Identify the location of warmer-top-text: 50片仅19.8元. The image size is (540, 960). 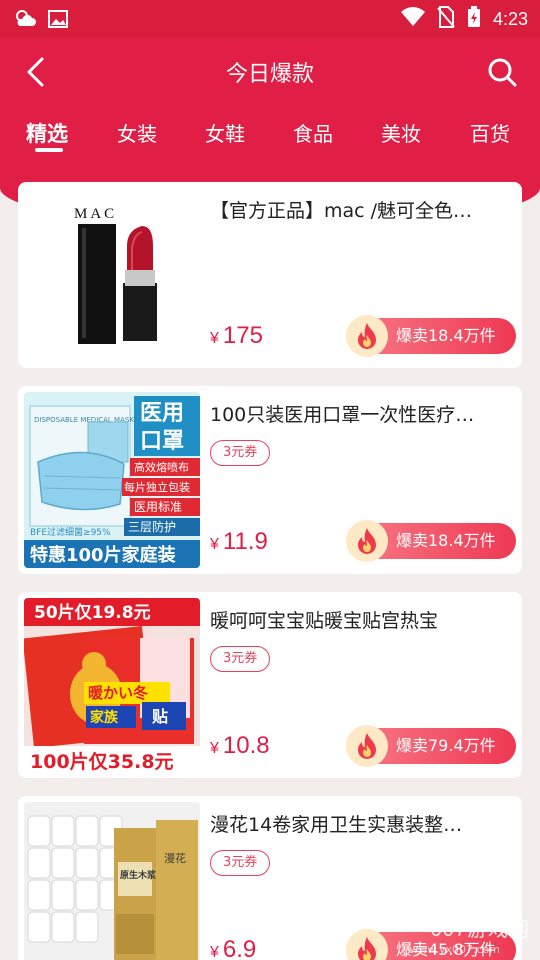
(92, 612).